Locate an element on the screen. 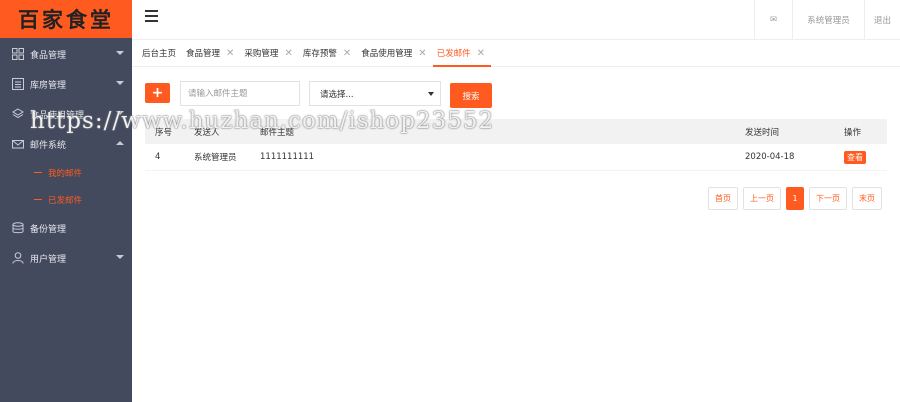 The image size is (900, 402). logo-text: 百家食堂 is located at coordinates (66, 19).